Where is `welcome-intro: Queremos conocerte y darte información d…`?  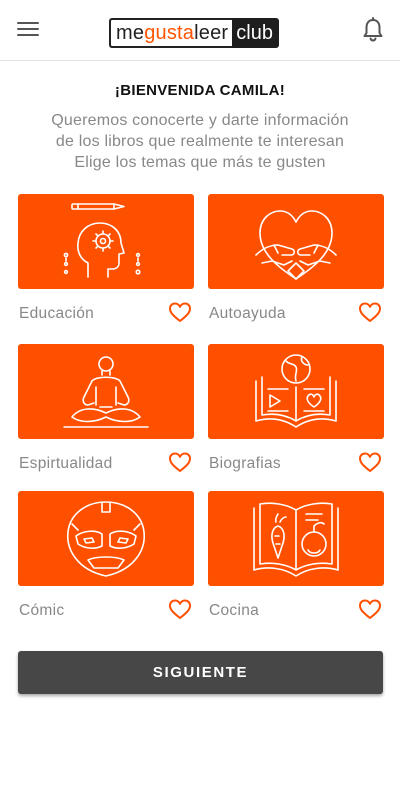 welcome-intro: Queremos conocerte y darte información d… is located at coordinates (200, 141).